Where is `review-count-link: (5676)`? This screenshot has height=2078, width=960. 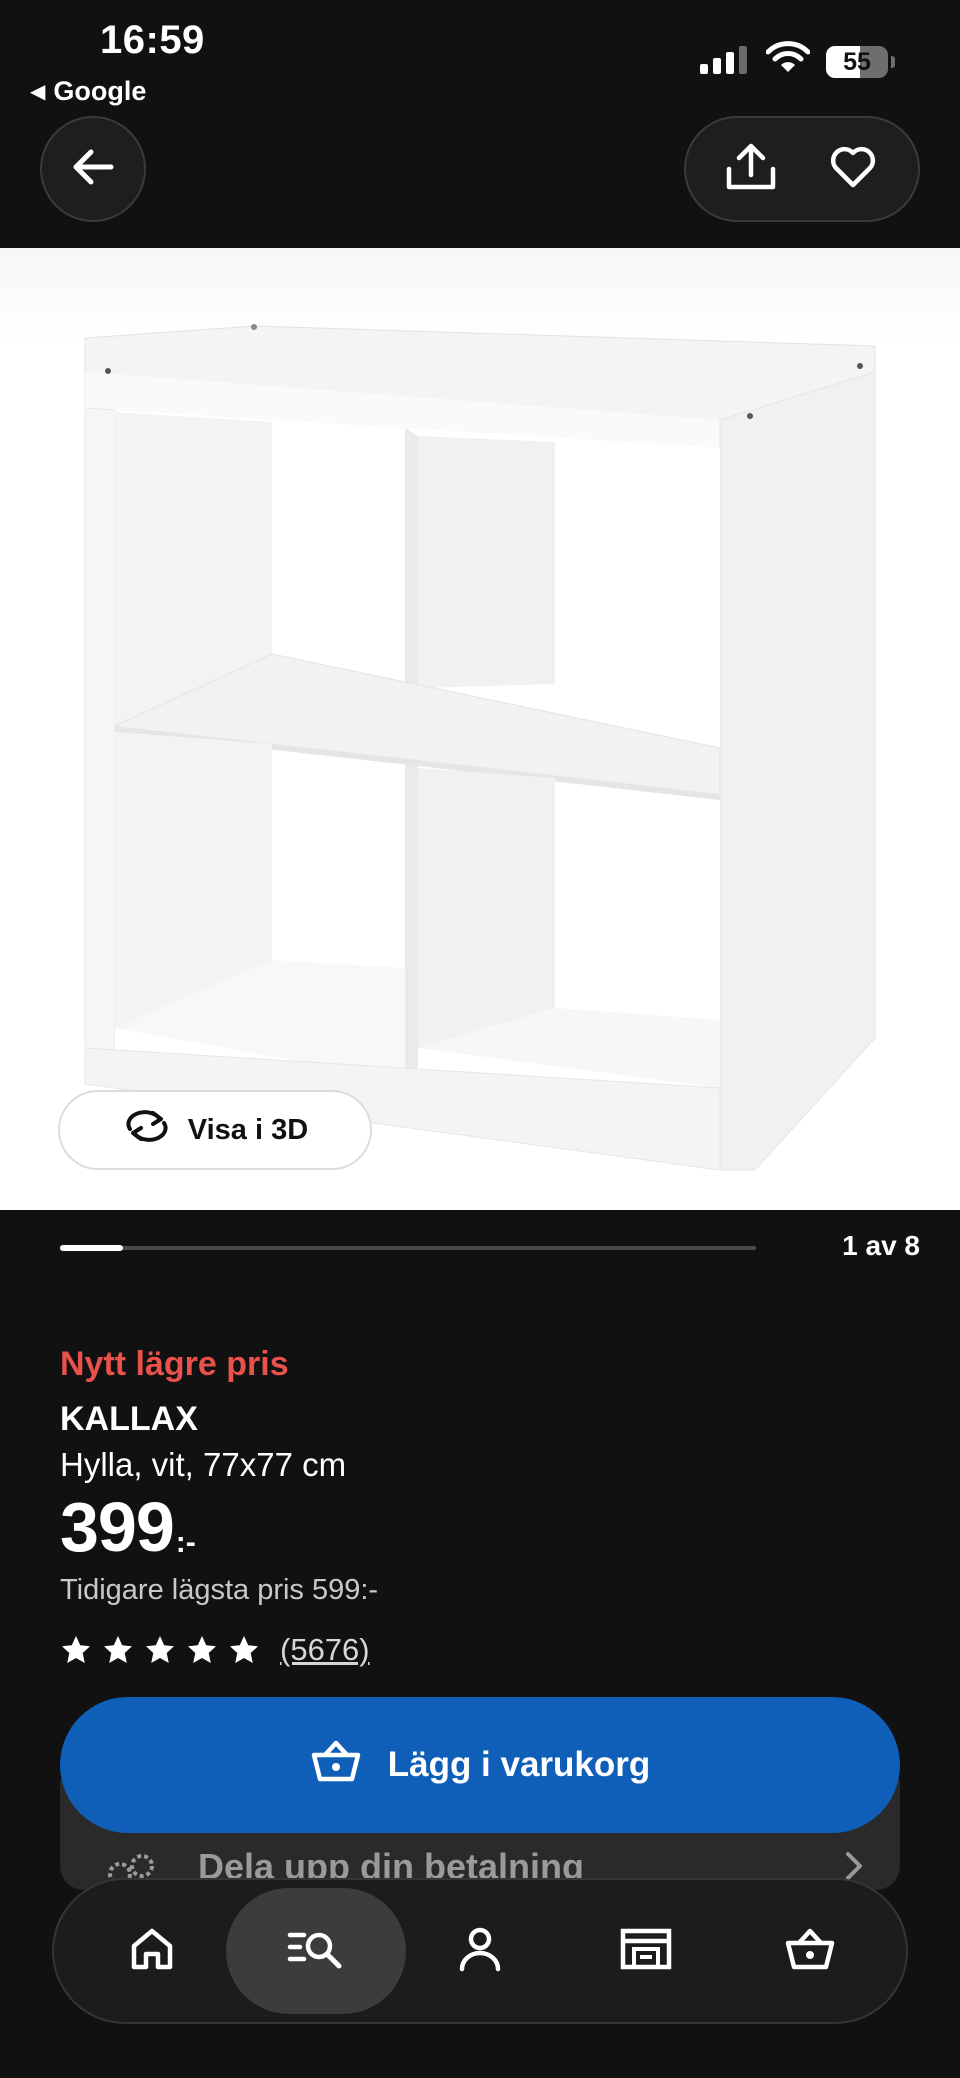
review-count-link: (5676) is located at coordinates (325, 1650).